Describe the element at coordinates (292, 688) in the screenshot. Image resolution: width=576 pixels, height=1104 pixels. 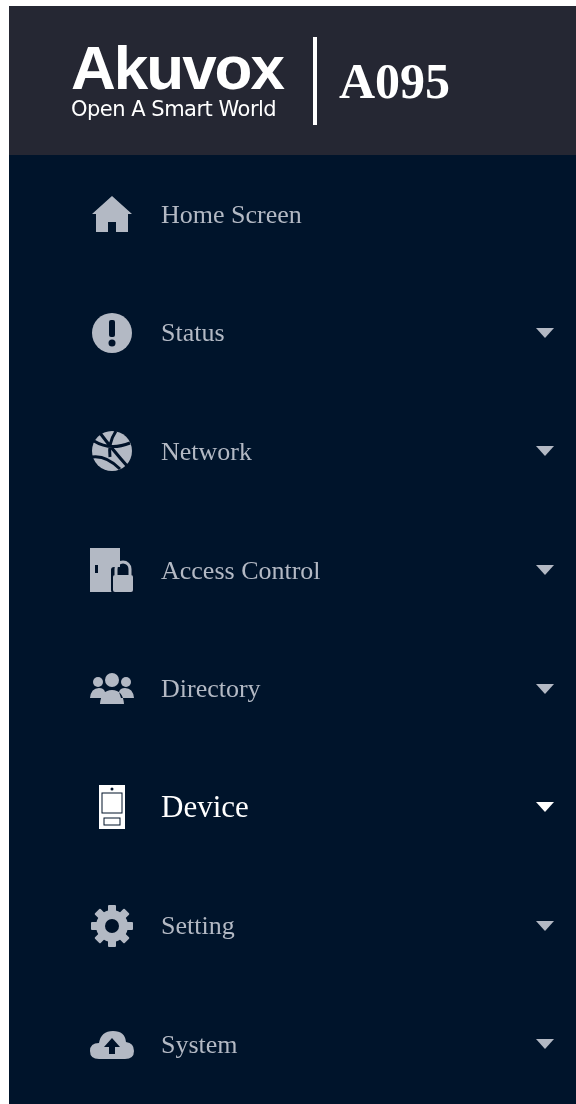
I see `menu-item: Directory` at that location.